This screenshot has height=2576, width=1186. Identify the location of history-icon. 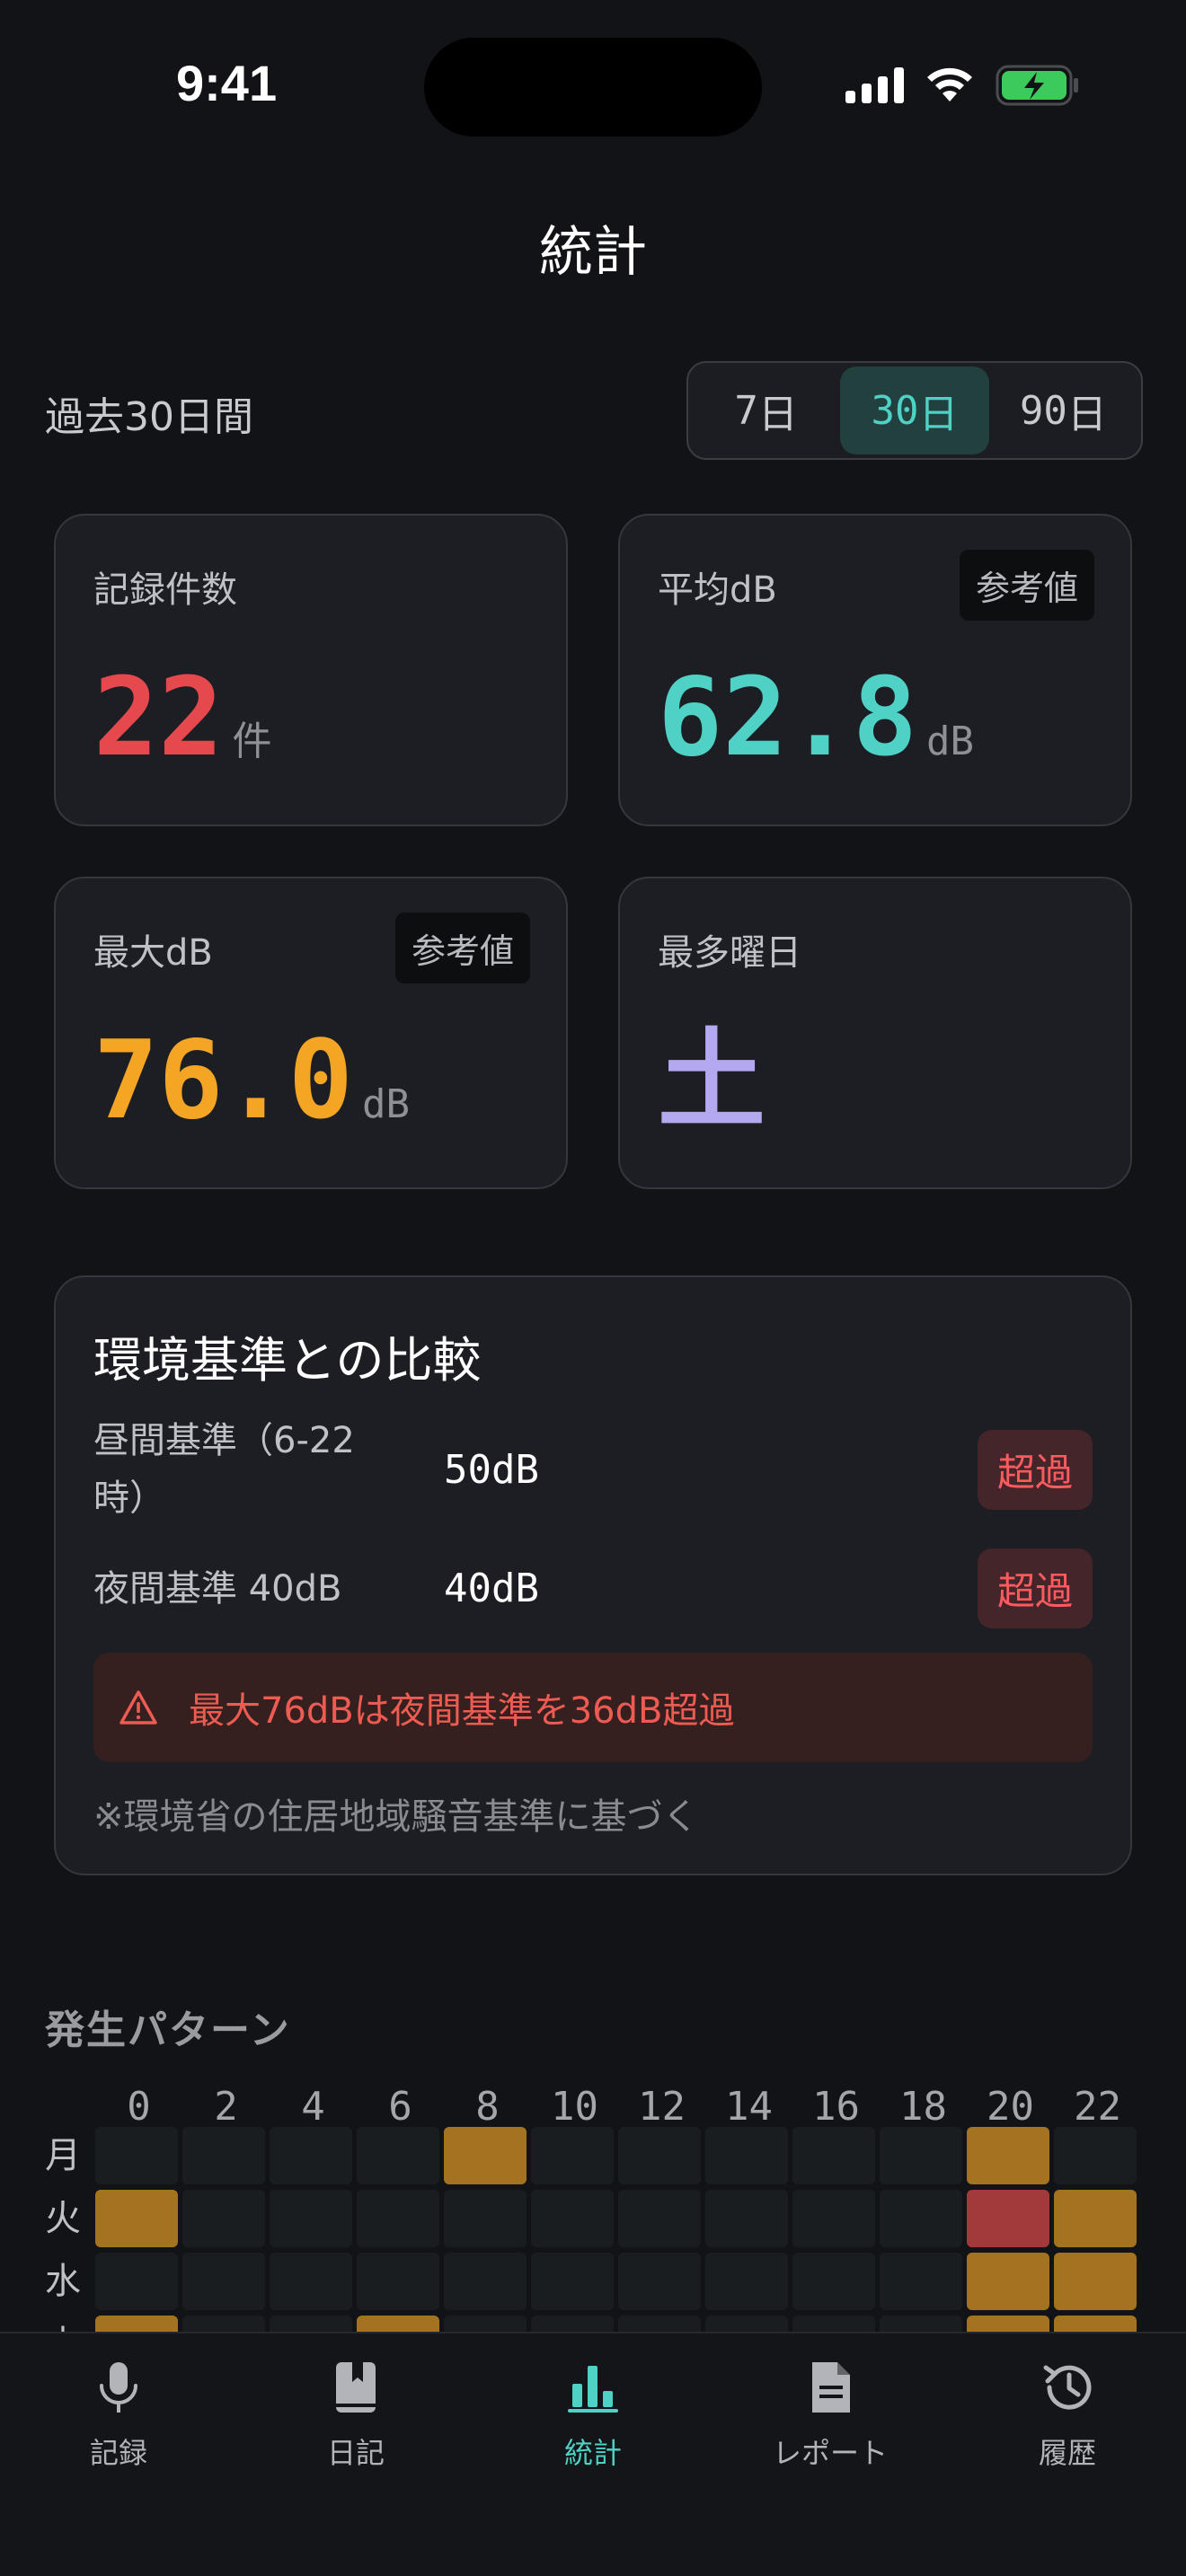
(1067, 2387).